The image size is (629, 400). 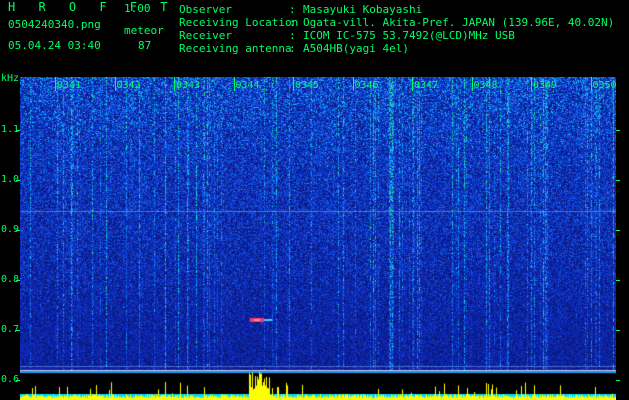 I want to click on x-tick-label: 0341, so click(x=69, y=85).